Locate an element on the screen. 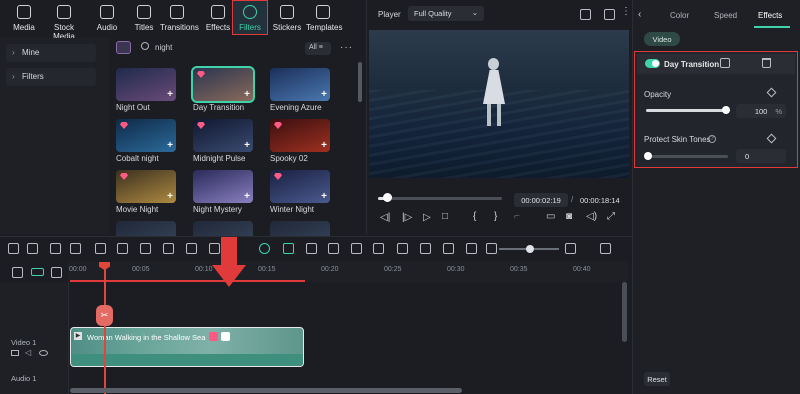 The width and height of the screenshot is (800, 394). play-icon: ▷ is located at coordinates (427, 217).